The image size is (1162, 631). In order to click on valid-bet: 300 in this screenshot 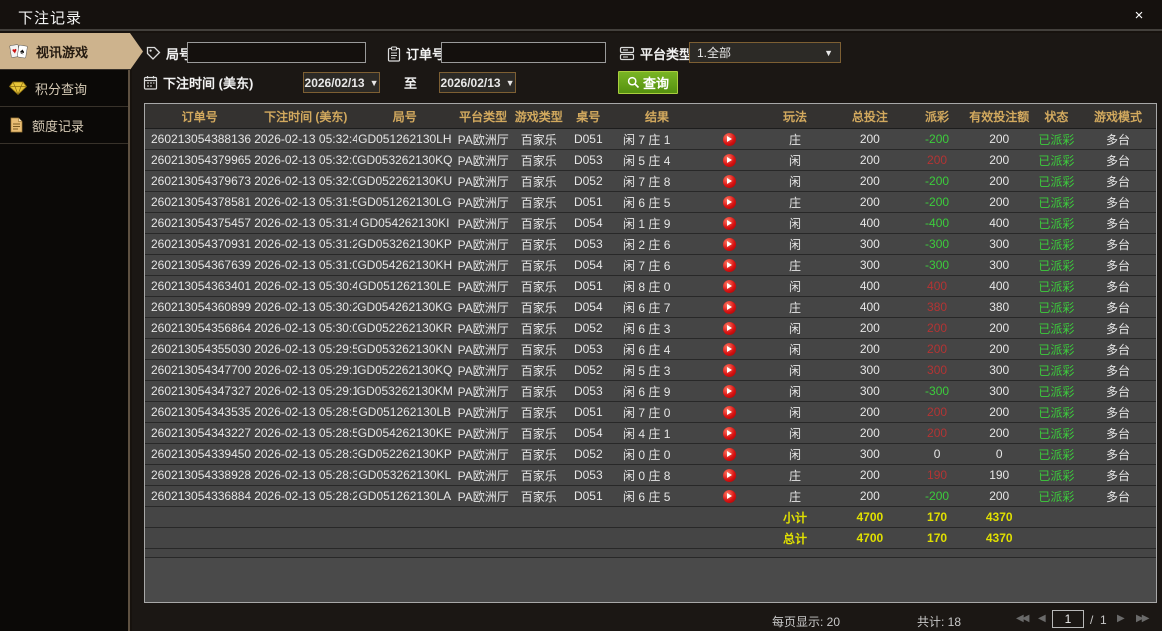, I will do `click(999, 391)`.